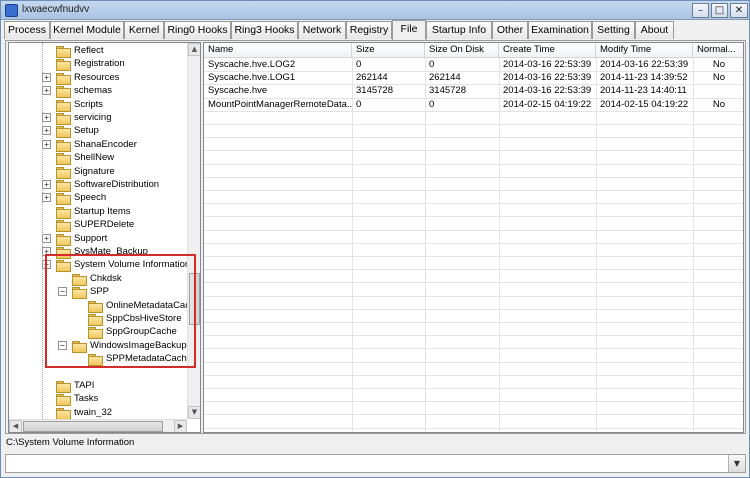 This screenshot has height=478, width=750. What do you see at coordinates (98, 346) in the screenshot?
I see `tree-item: − WindowsImageBackup` at bounding box center [98, 346].